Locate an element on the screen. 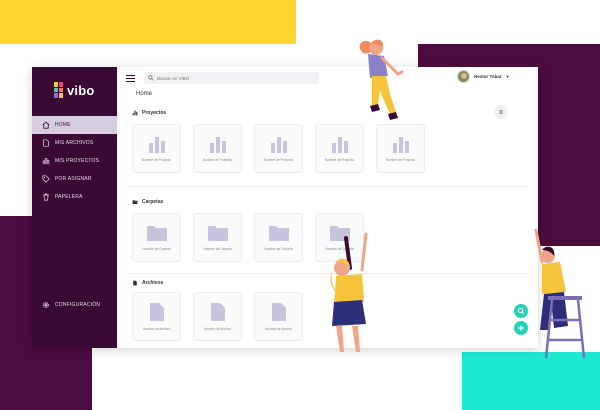 This screenshot has width=600, height=410. sidebar-item-label: MIS PROYECTOS is located at coordinates (77, 161).